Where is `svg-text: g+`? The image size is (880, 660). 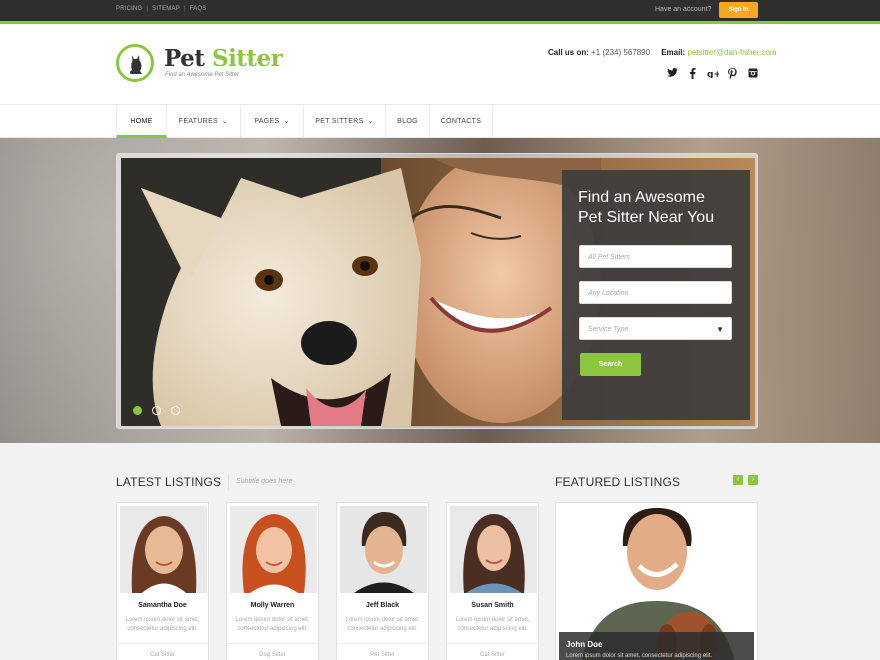 svg-text: g+ is located at coordinates (713, 74).